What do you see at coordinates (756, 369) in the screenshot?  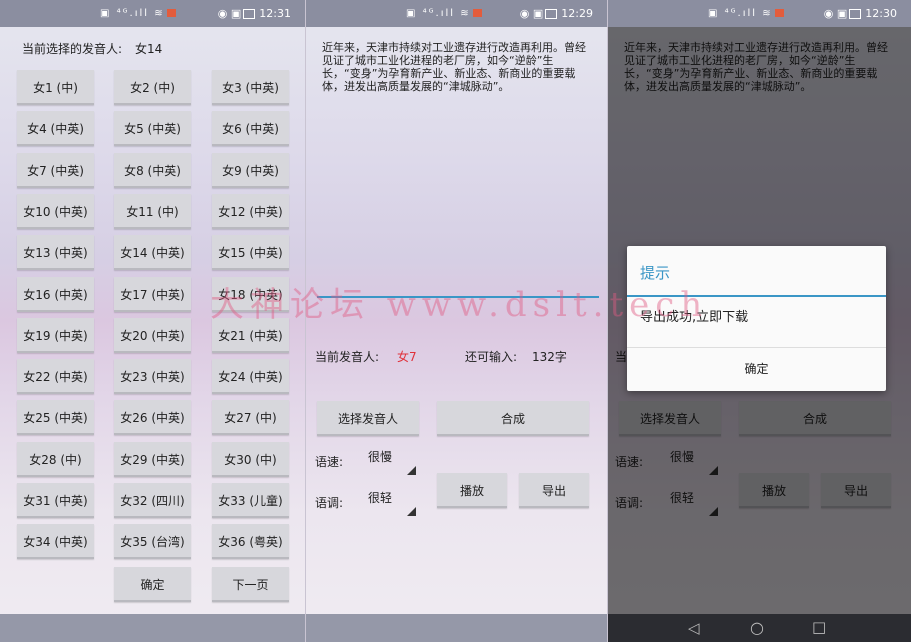 I see `dialog-ok-button: 确定` at bounding box center [756, 369].